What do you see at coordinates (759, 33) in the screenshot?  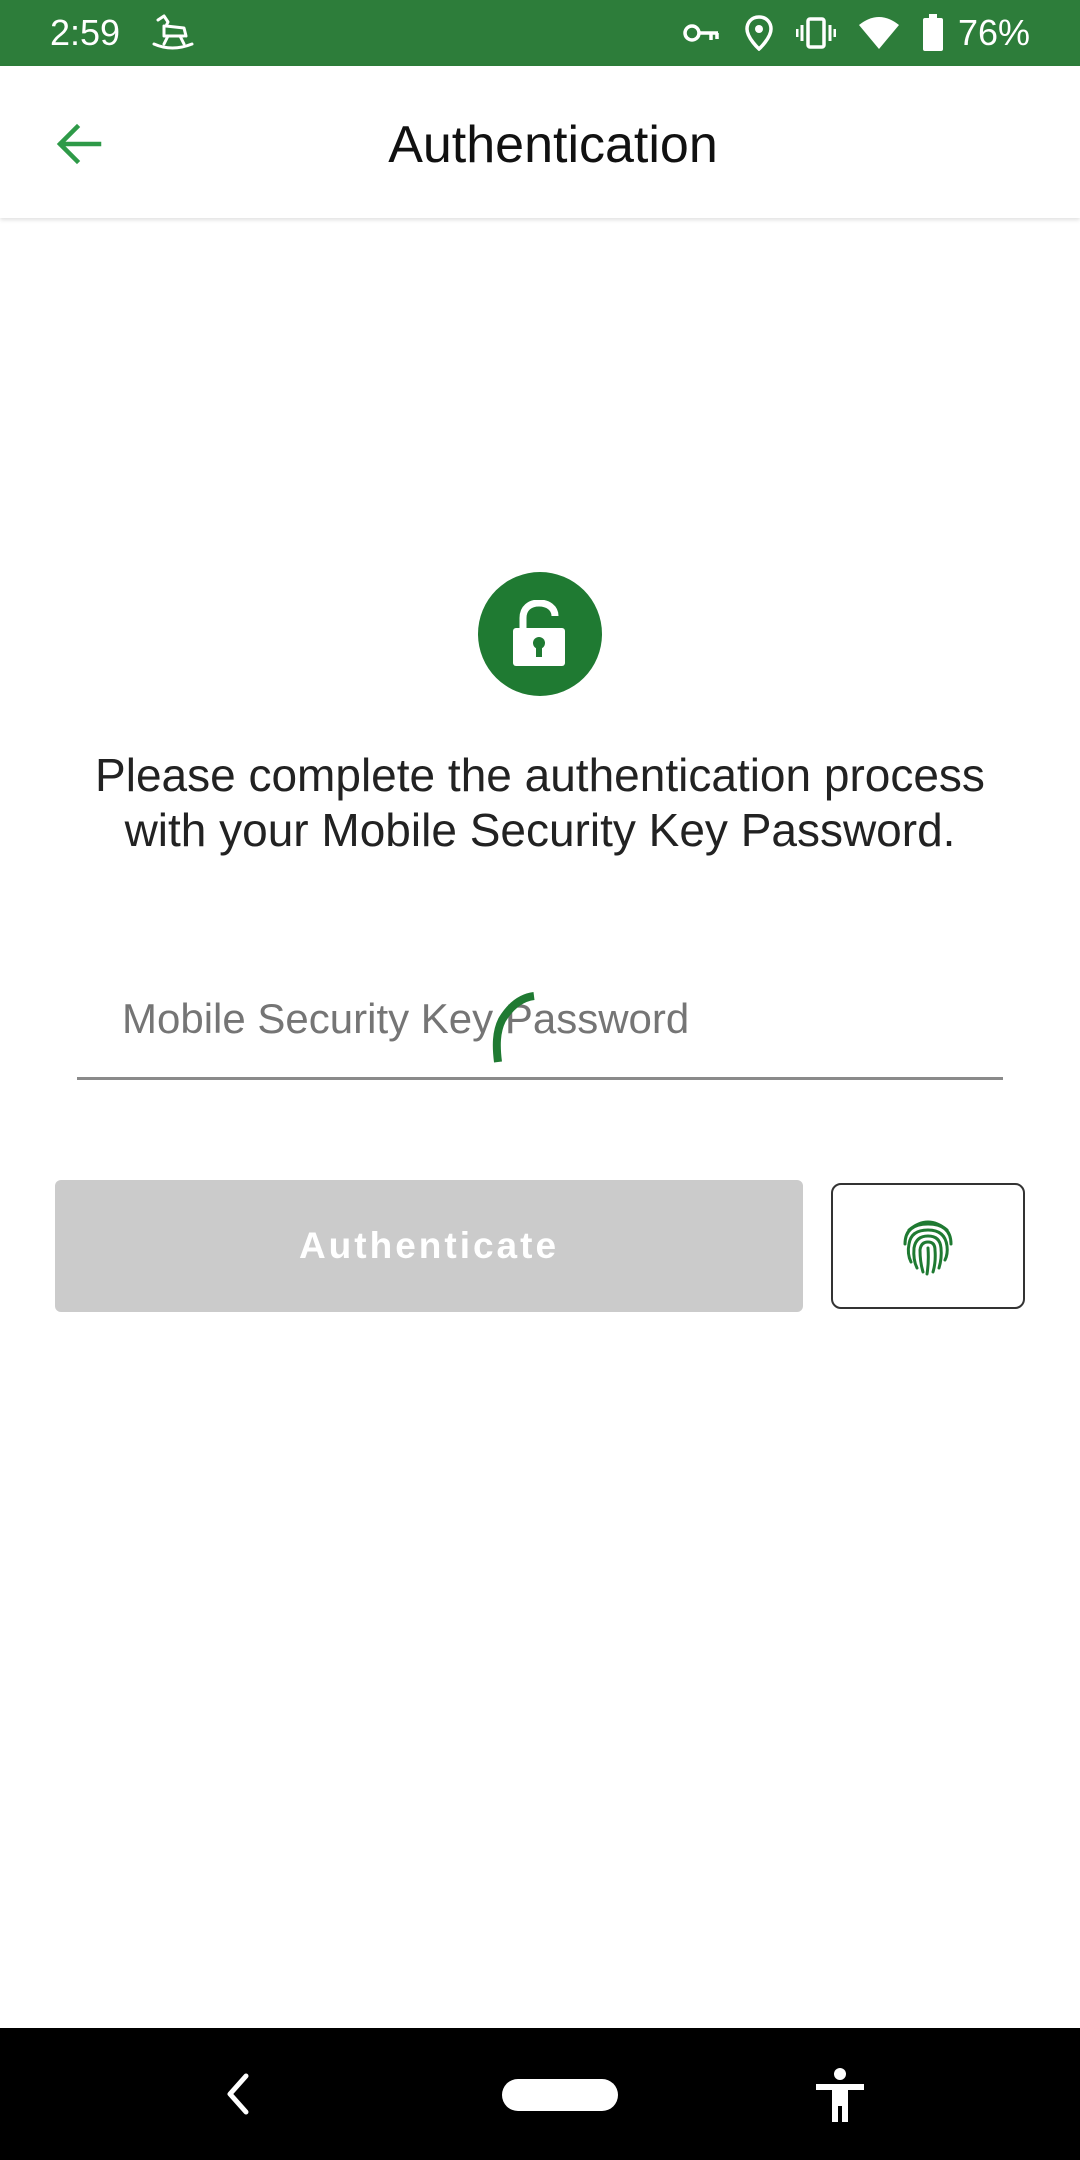 I see `location-icon` at bounding box center [759, 33].